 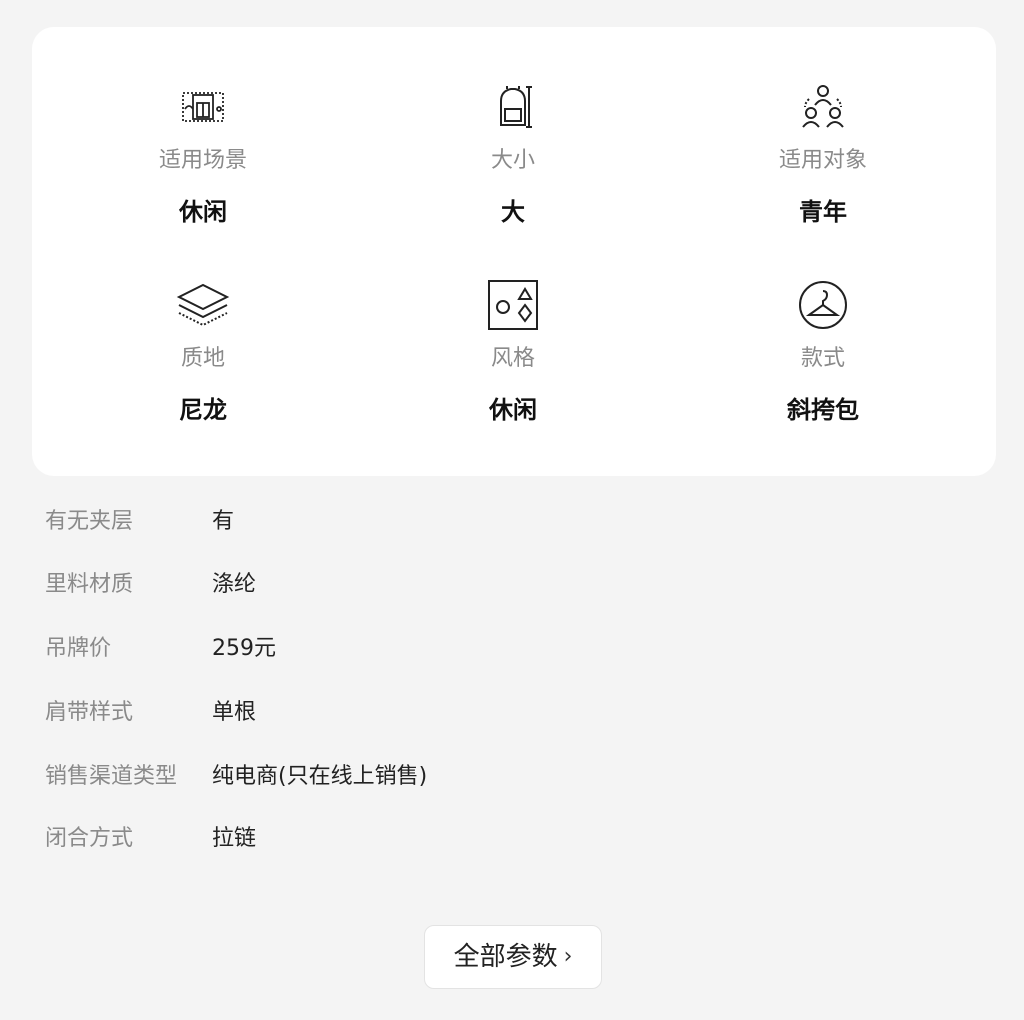 I want to click on feature-value: 尼龙, so click(x=203, y=410).